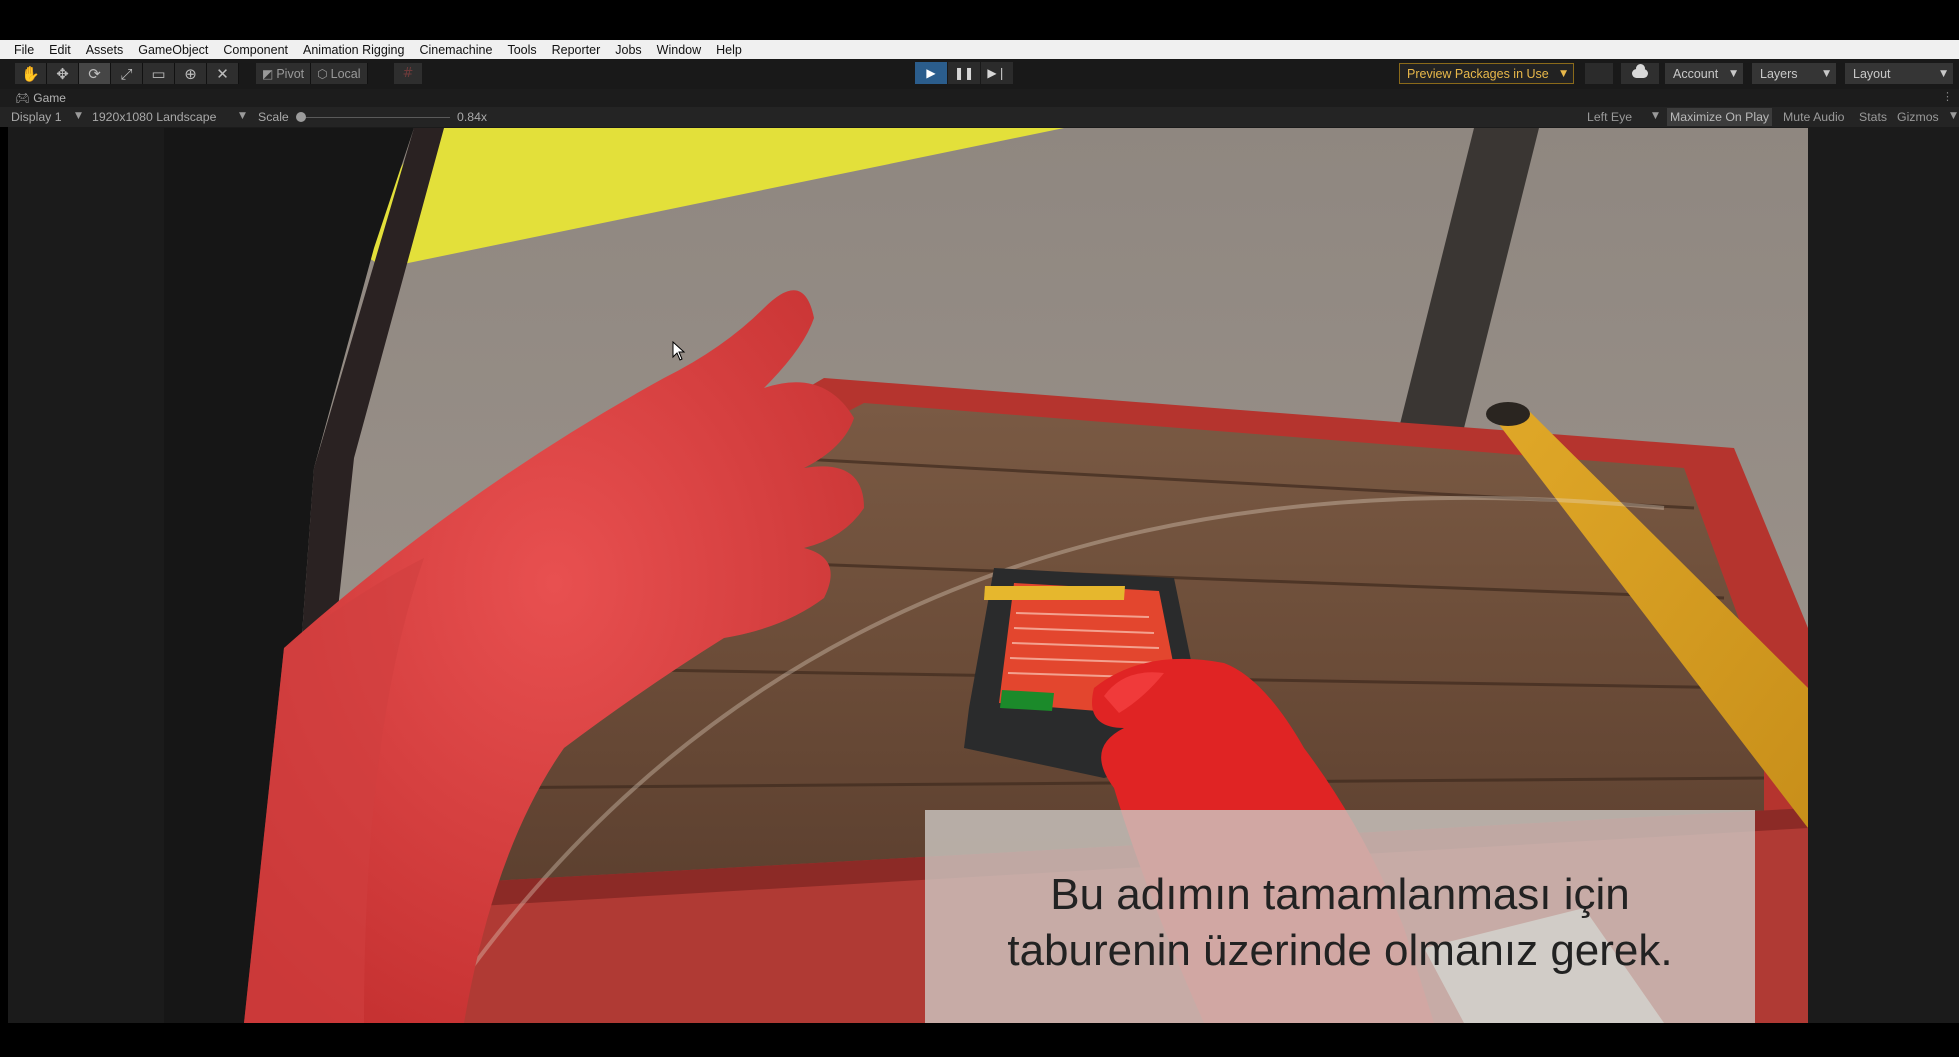 This screenshot has width=1959, height=1057. I want to click on rect-tool-icon: ▭, so click(159, 73).